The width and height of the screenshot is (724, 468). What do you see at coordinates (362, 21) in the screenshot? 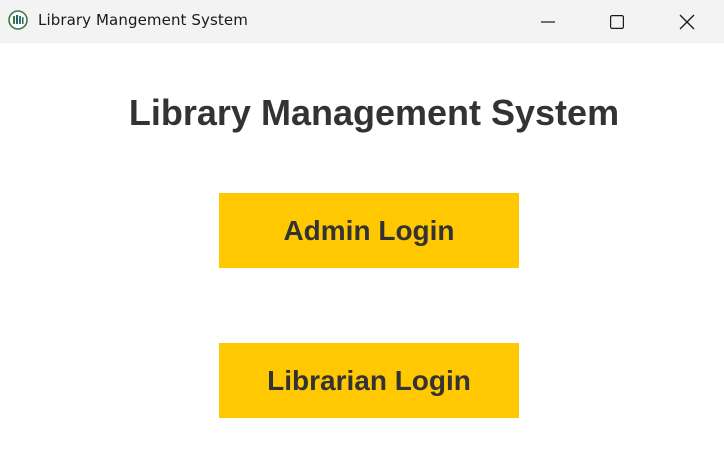
I see `title-bar: Library Mangement System` at bounding box center [362, 21].